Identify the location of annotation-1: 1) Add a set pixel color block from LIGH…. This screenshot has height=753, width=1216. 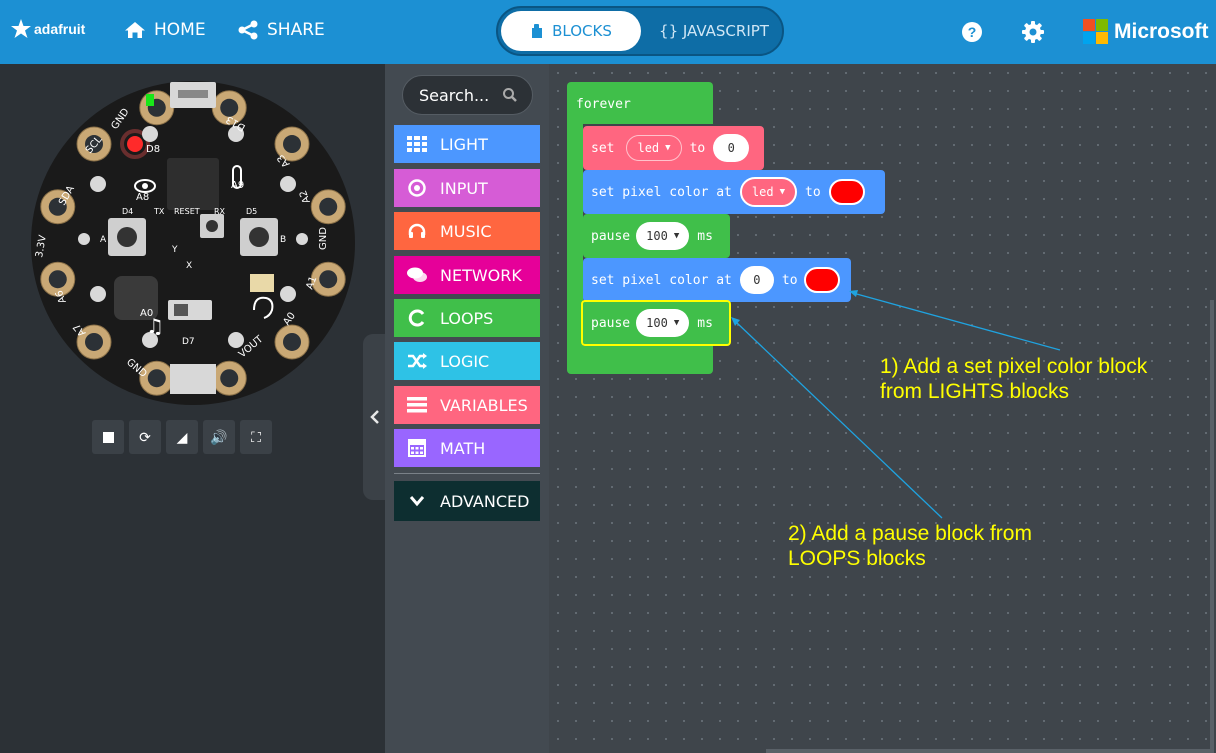
(1013, 379).